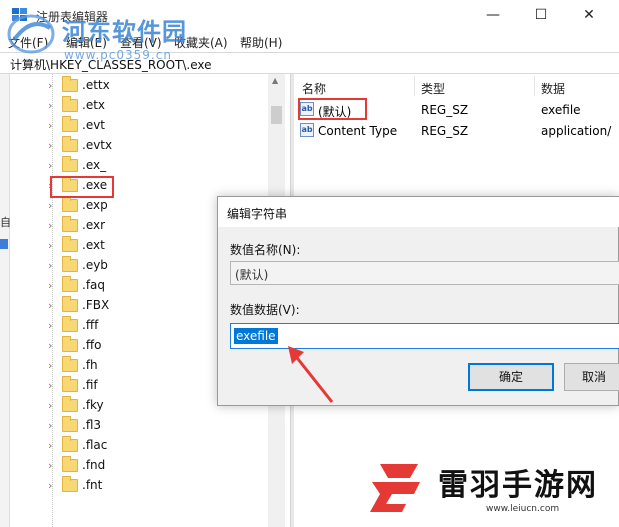 The height and width of the screenshot is (527, 619). I want to click on tree-item-label: .fnt, so click(92, 485).